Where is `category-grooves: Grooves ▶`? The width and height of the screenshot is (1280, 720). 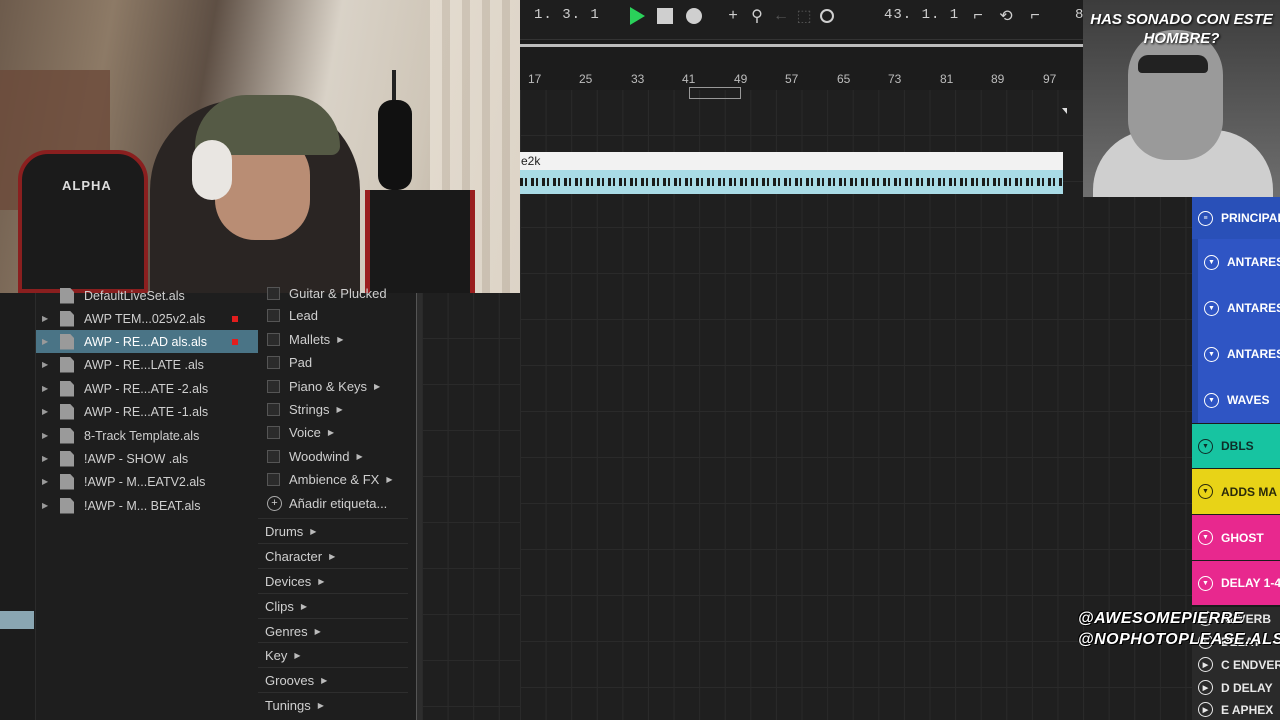 category-grooves: Grooves ▶ is located at coordinates (296, 680).